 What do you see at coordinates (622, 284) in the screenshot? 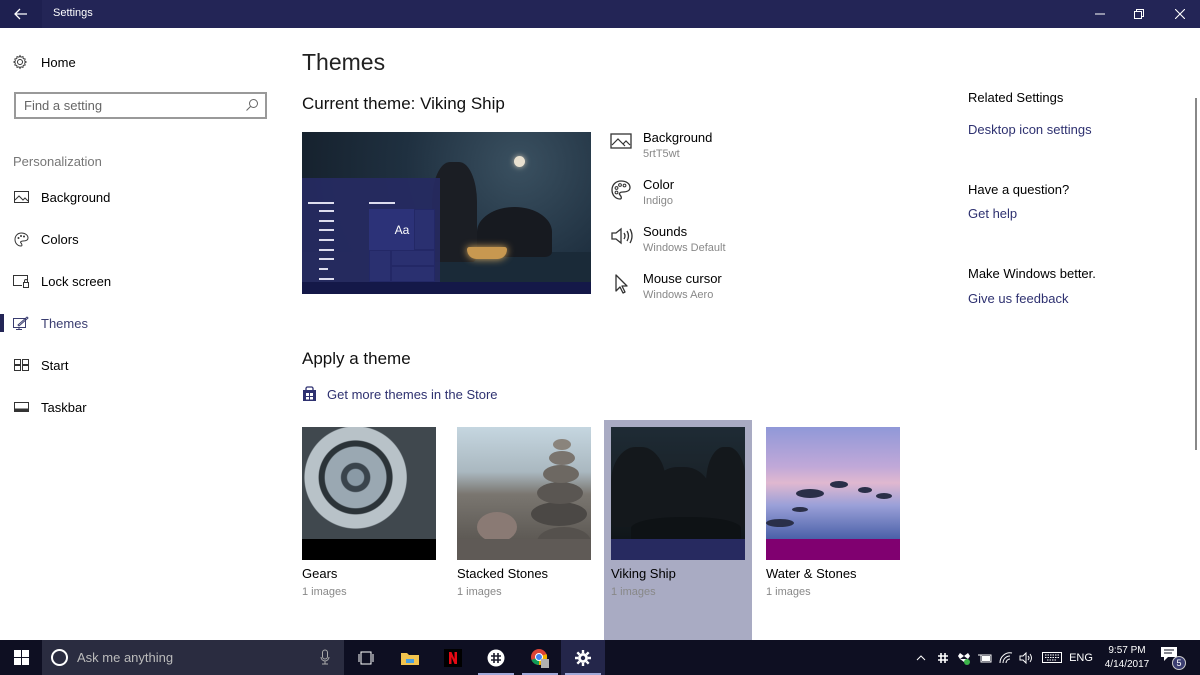
I see `cursor-icon` at bounding box center [622, 284].